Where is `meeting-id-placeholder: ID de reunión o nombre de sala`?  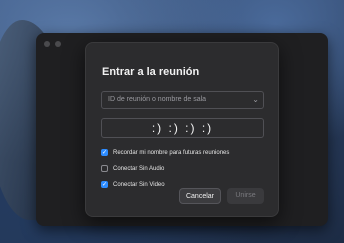 meeting-id-placeholder: ID de reunión o nombre de sala is located at coordinates (157, 99).